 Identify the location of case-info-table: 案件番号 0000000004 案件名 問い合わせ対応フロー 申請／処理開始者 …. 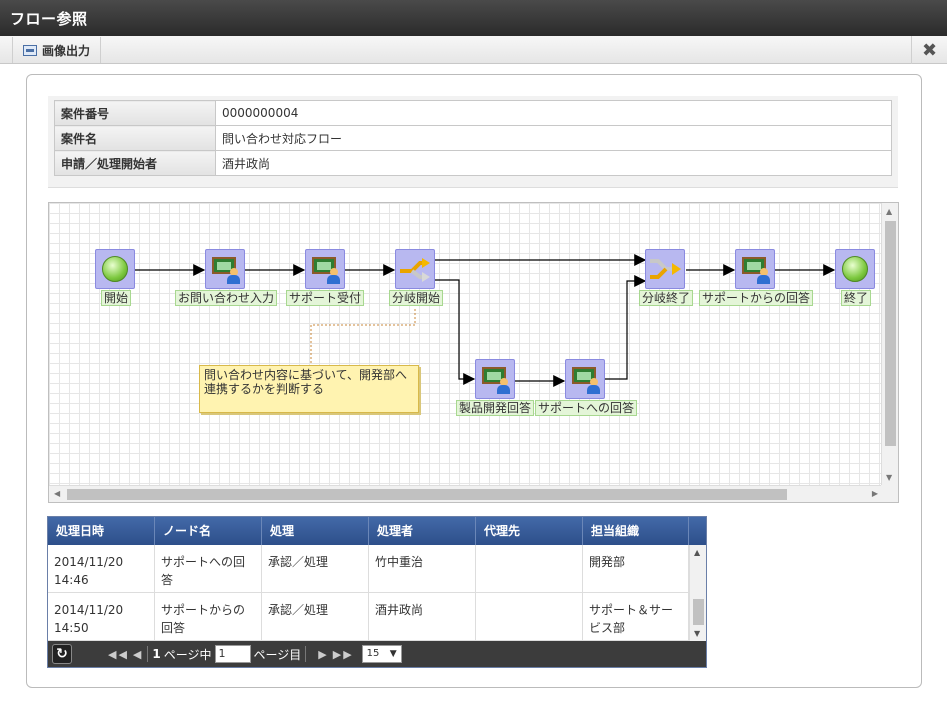
(473, 138).